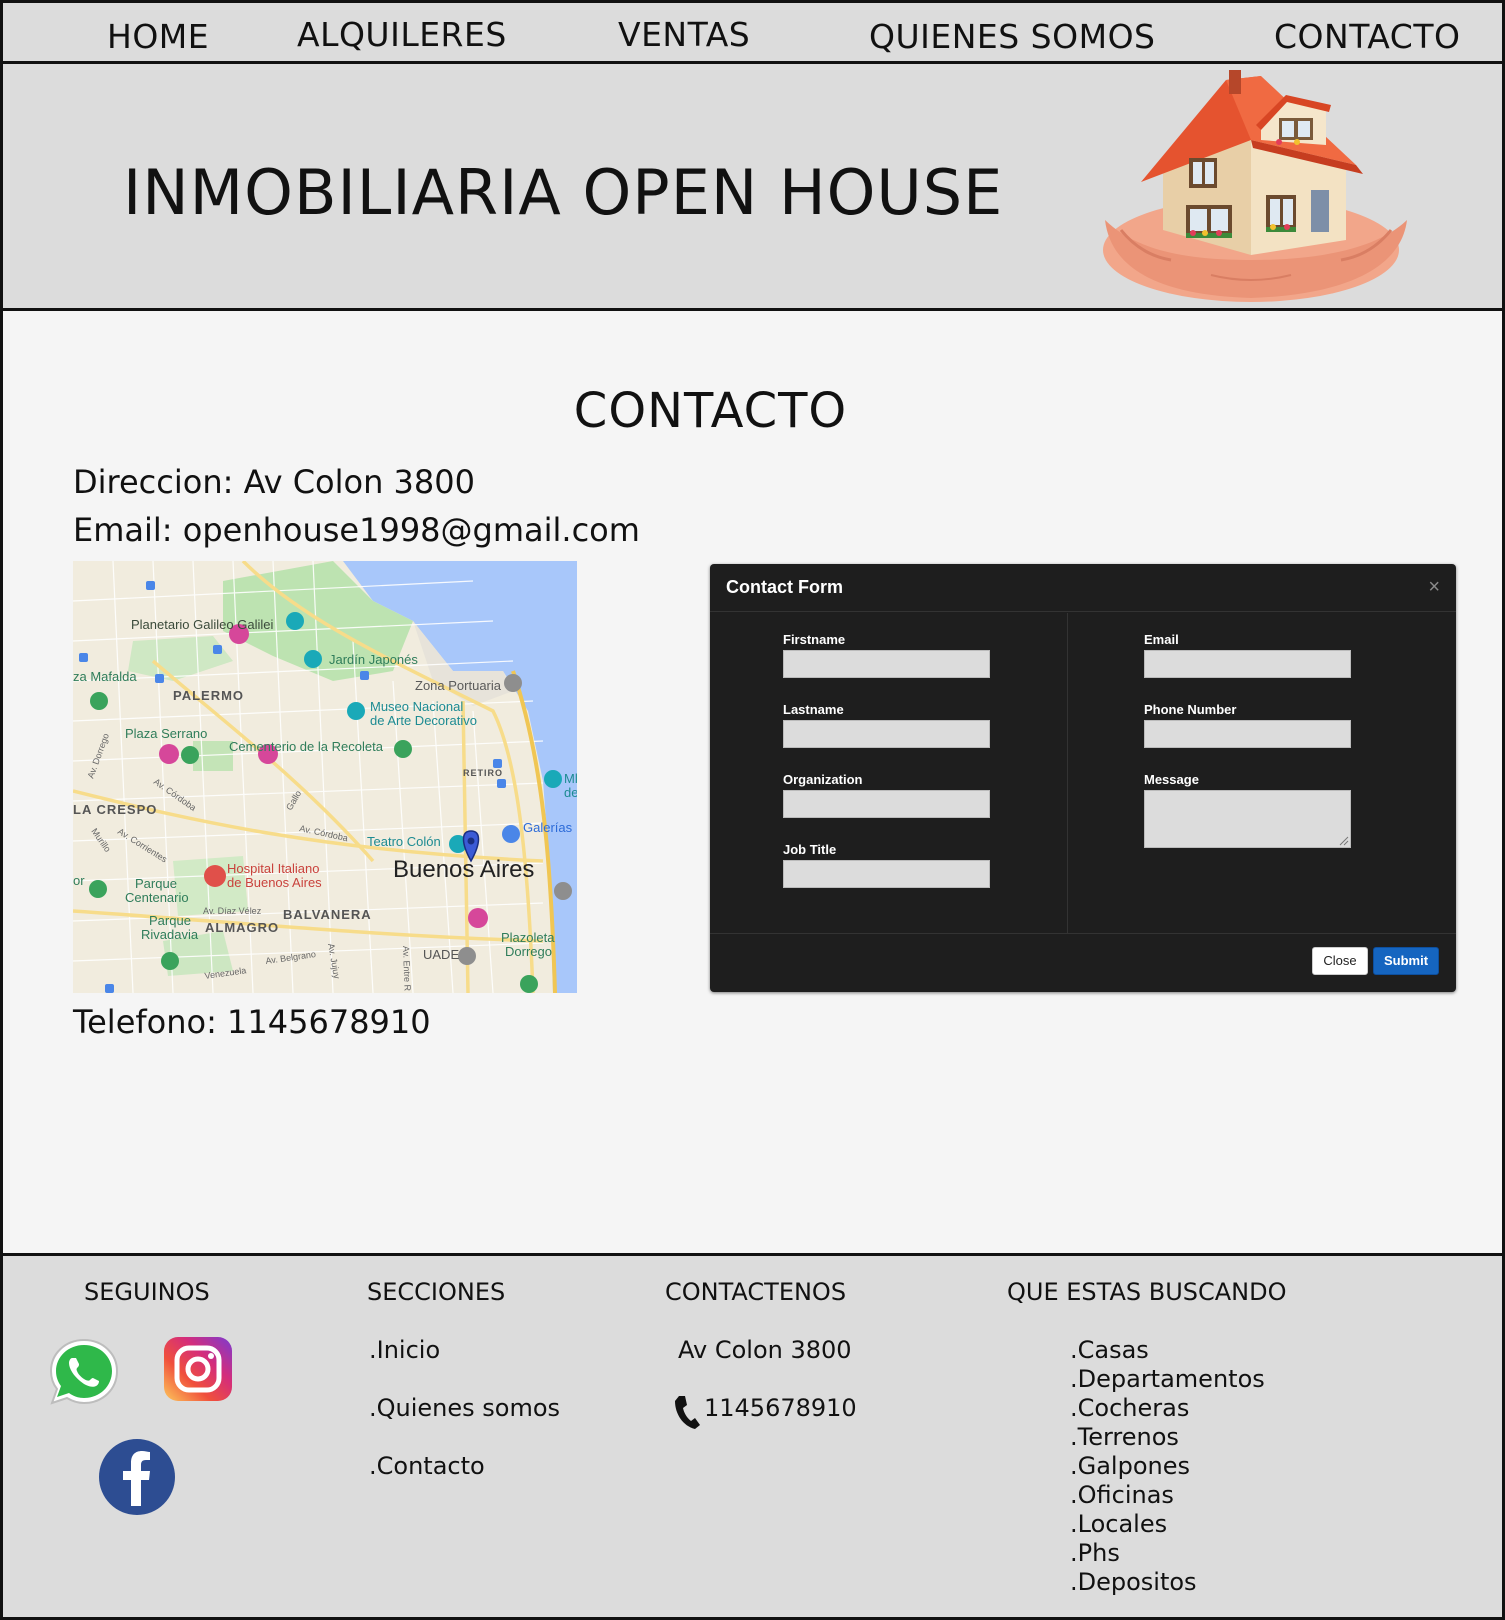 This screenshot has height=1620, width=1505. Describe the element at coordinates (407, 969) in the screenshot. I see `map-label: Av. Entre R` at that location.